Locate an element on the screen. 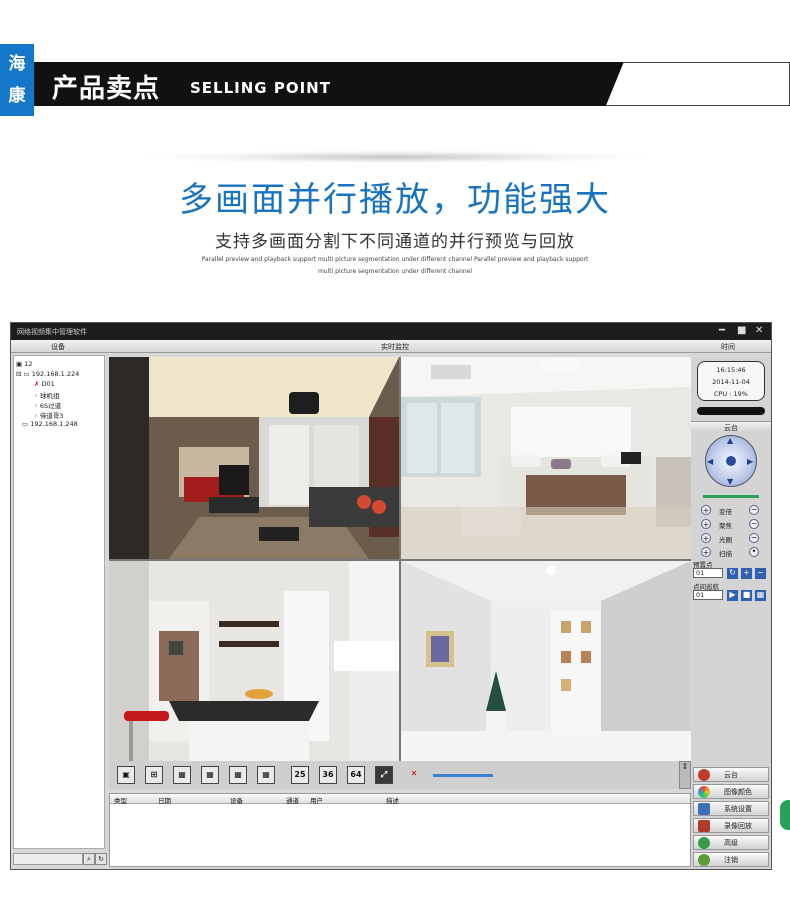 The height and width of the screenshot is (920, 790). preset-remove-icon: − is located at coordinates (760, 573).